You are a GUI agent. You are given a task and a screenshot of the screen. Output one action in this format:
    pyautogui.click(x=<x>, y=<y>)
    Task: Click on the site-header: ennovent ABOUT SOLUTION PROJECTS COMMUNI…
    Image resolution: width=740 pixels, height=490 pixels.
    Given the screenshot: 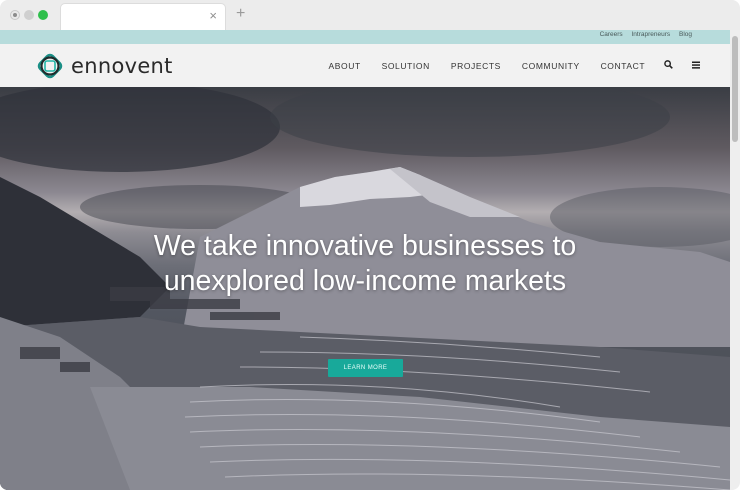 What is the action you would take?
    pyautogui.click(x=365, y=66)
    